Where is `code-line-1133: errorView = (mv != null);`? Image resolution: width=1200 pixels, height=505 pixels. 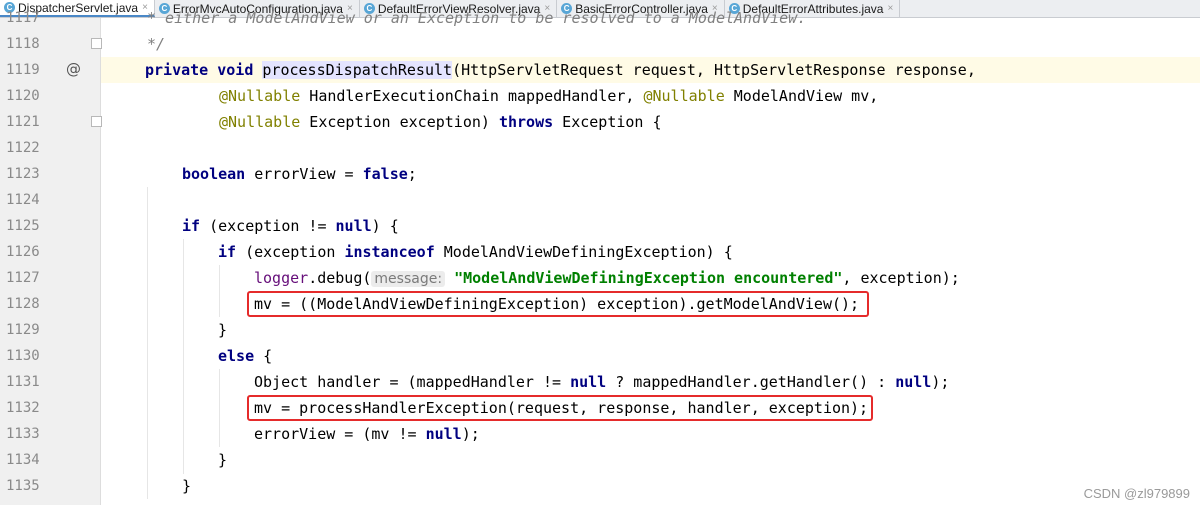 code-line-1133: errorView = (mv != null); is located at coordinates (367, 434).